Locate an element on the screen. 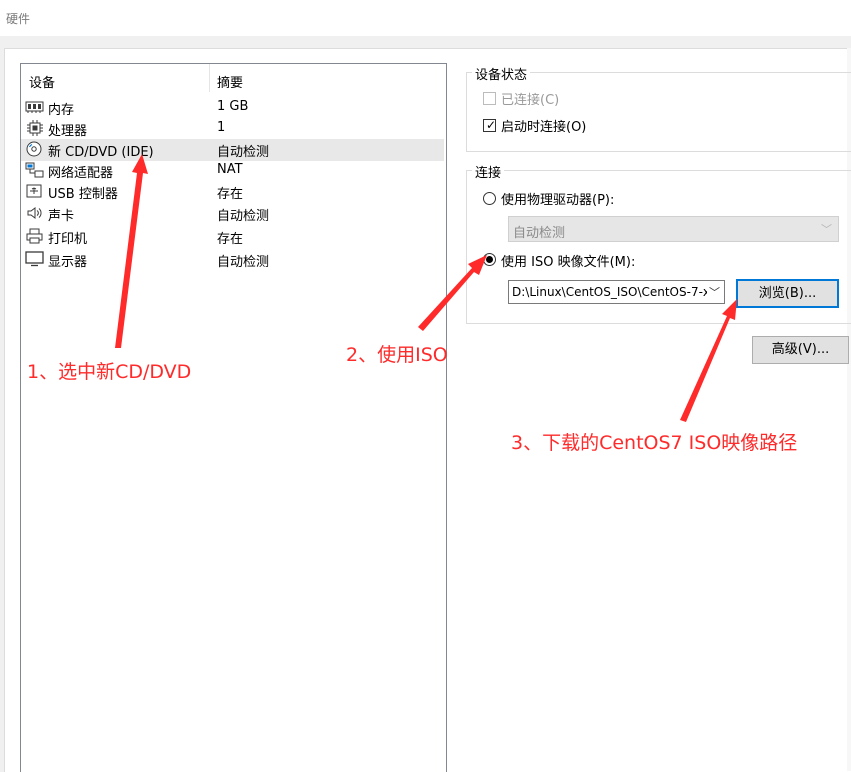  arrow-to-iso-radio is located at coordinates (452, 293).